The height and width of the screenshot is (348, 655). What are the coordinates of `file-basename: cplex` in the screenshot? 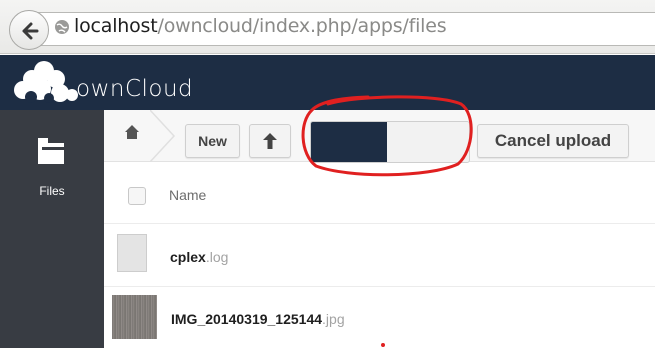 It's located at (188, 257).